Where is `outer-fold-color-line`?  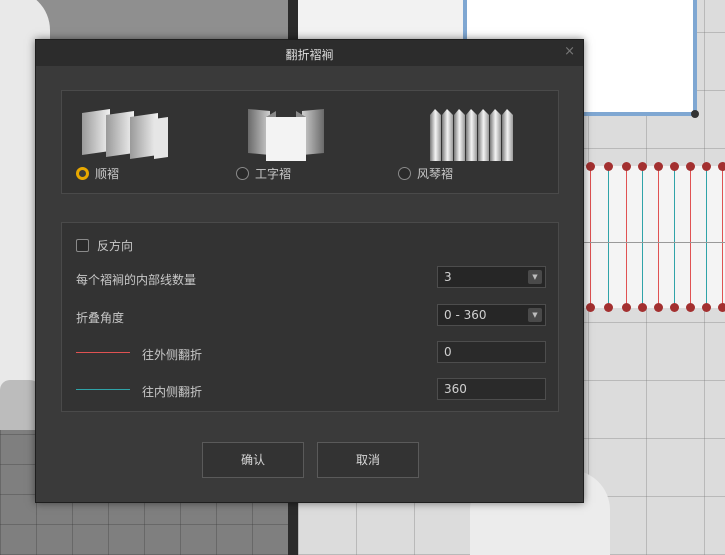 outer-fold-color-line is located at coordinates (103, 352).